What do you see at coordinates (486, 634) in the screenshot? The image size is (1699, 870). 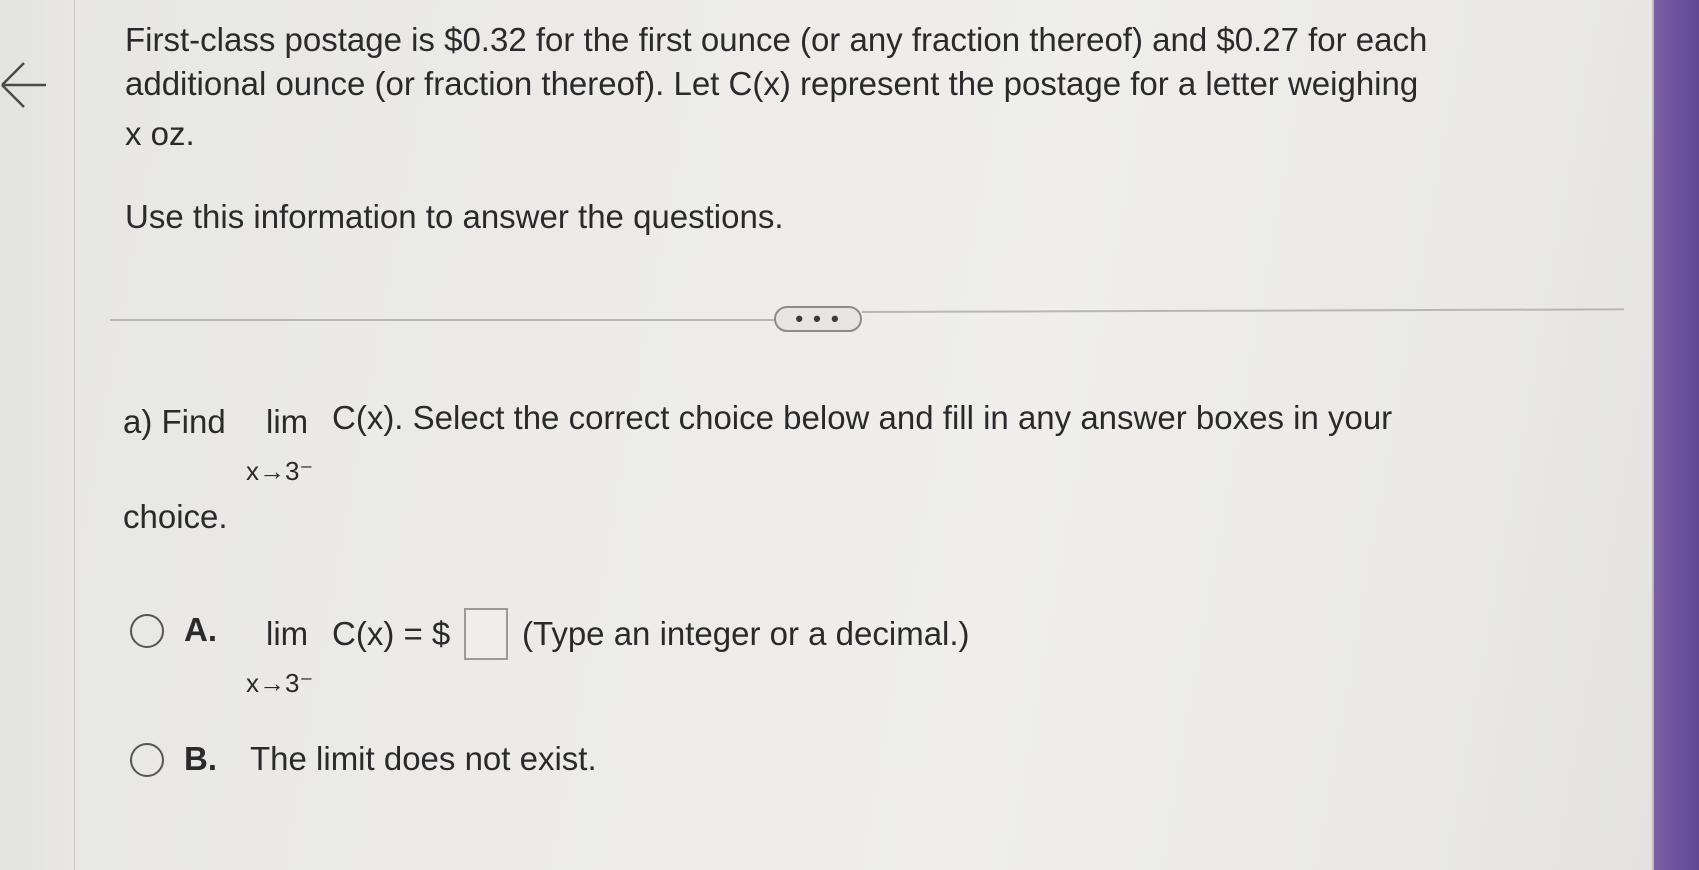 I see `choice-a-answer-input` at bounding box center [486, 634].